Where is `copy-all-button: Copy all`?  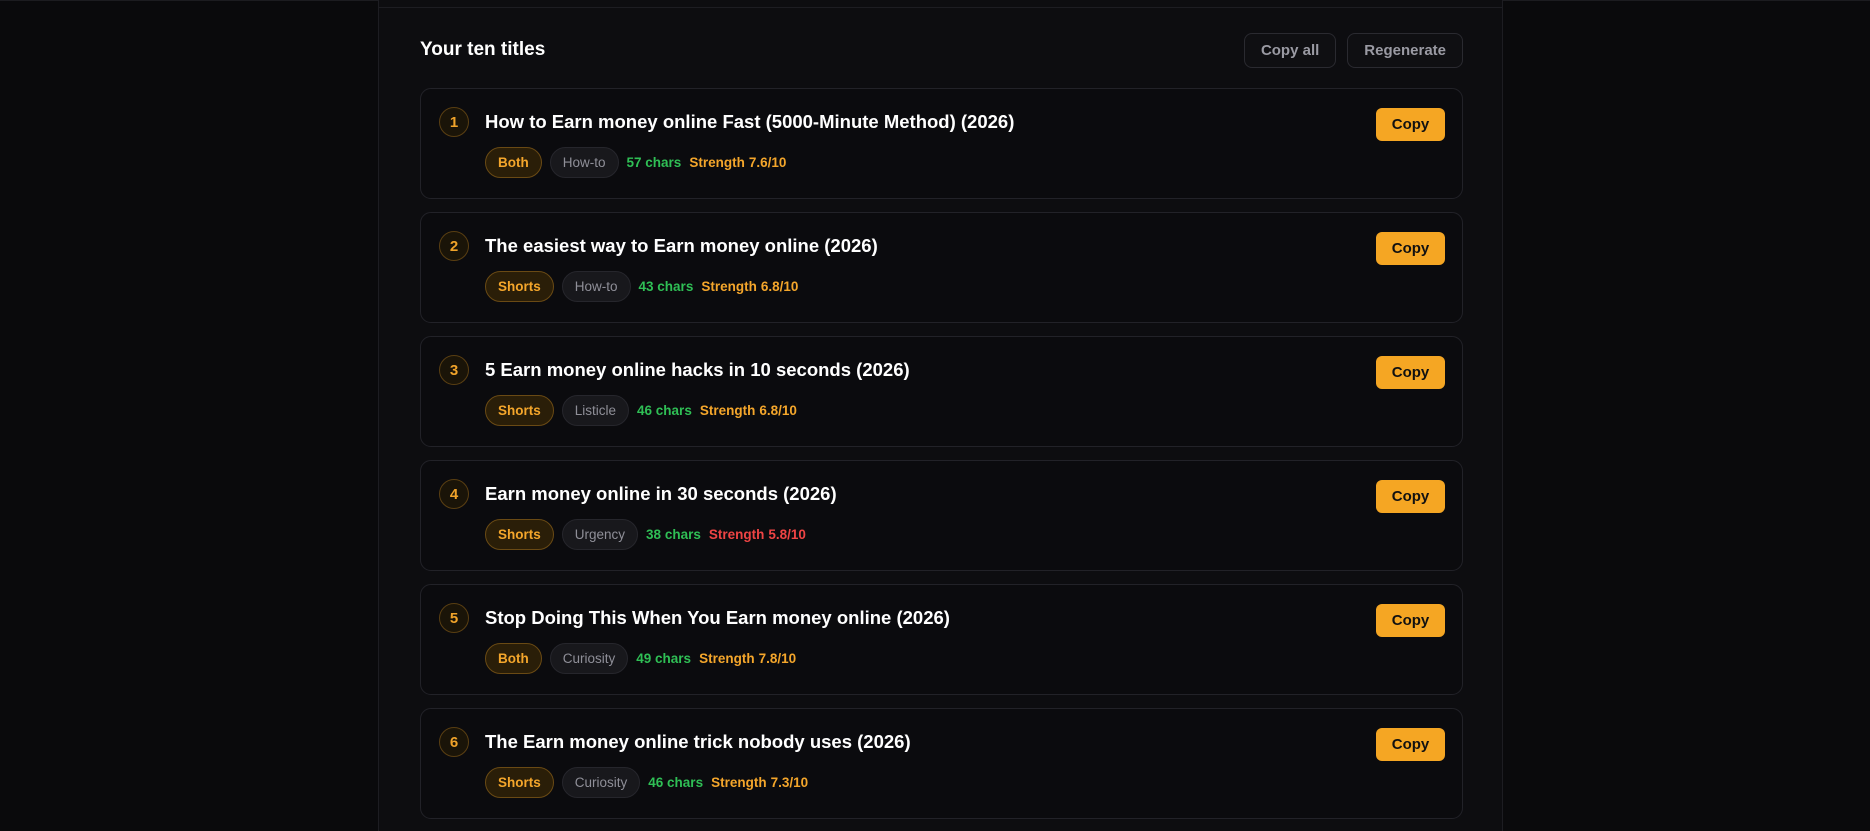 copy-all-button: Copy all is located at coordinates (1290, 50).